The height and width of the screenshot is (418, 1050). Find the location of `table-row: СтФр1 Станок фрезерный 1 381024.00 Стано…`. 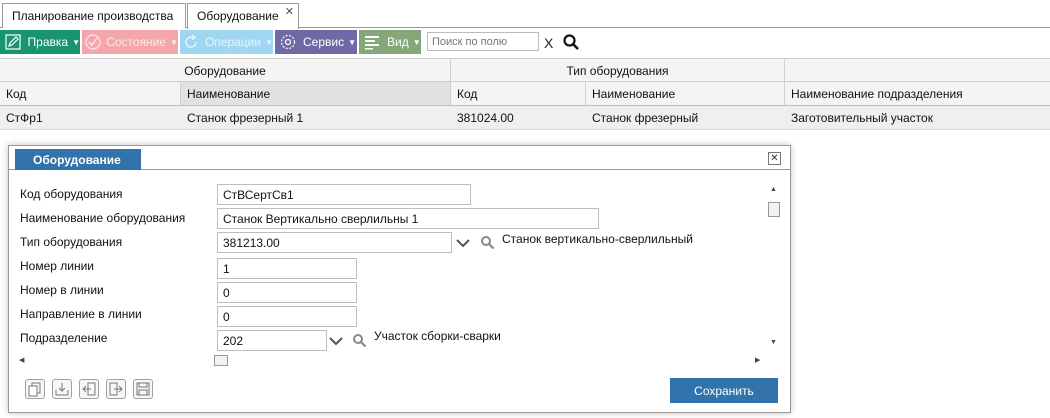

table-row: СтФр1 Станок фрезерный 1 381024.00 Стано… is located at coordinates (525, 118).